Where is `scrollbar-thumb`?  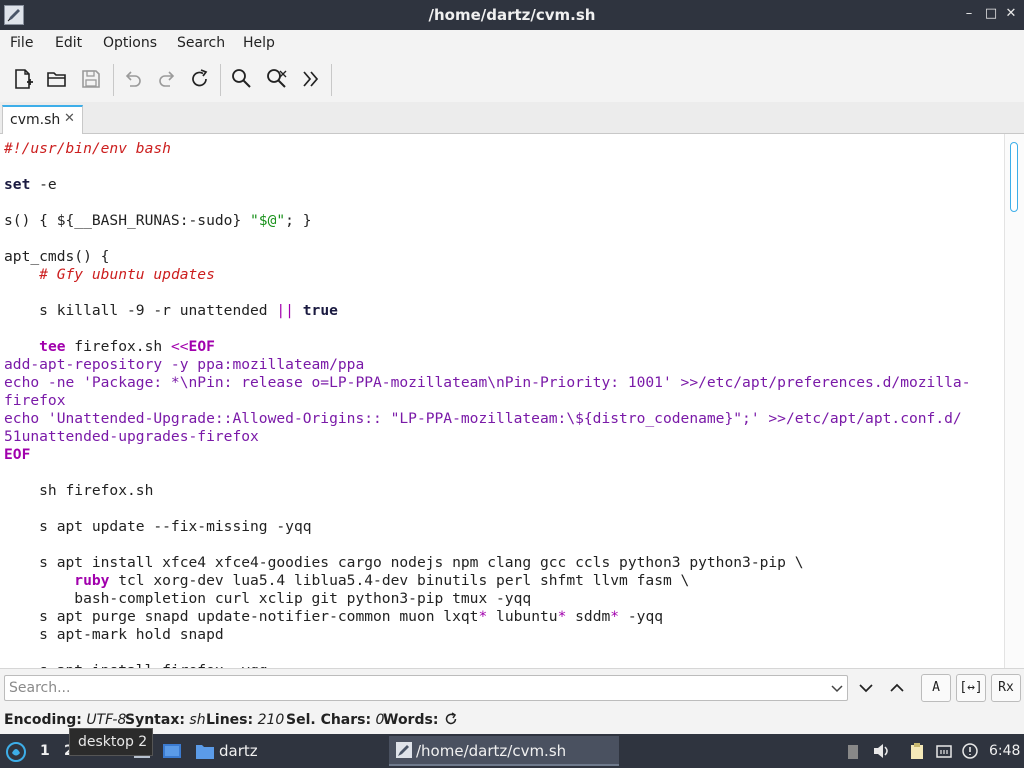 scrollbar-thumb is located at coordinates (1014, 177).